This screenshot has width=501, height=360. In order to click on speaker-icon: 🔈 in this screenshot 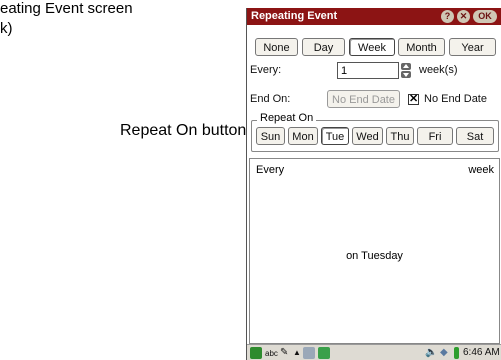, I will do `click(431, 352)`.